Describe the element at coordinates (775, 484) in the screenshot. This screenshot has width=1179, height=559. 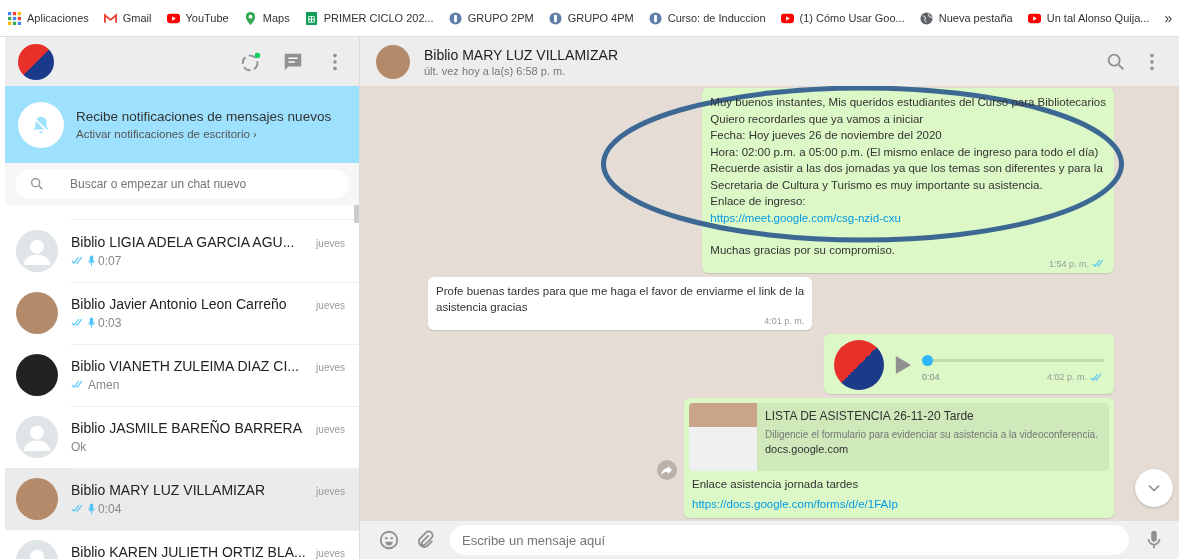
I see `message-text: Enlace asistencia jornada tardes` at that location.